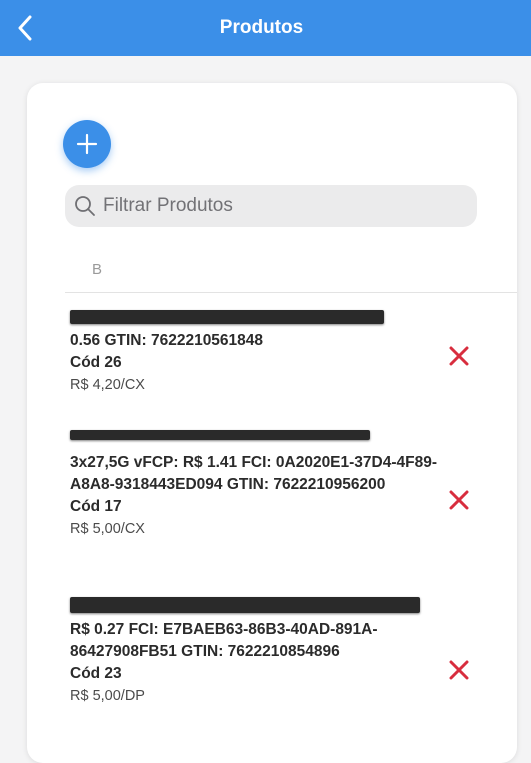 This screenshot has width=531, height=763. I want to click on search-bar, so click(271, 206).